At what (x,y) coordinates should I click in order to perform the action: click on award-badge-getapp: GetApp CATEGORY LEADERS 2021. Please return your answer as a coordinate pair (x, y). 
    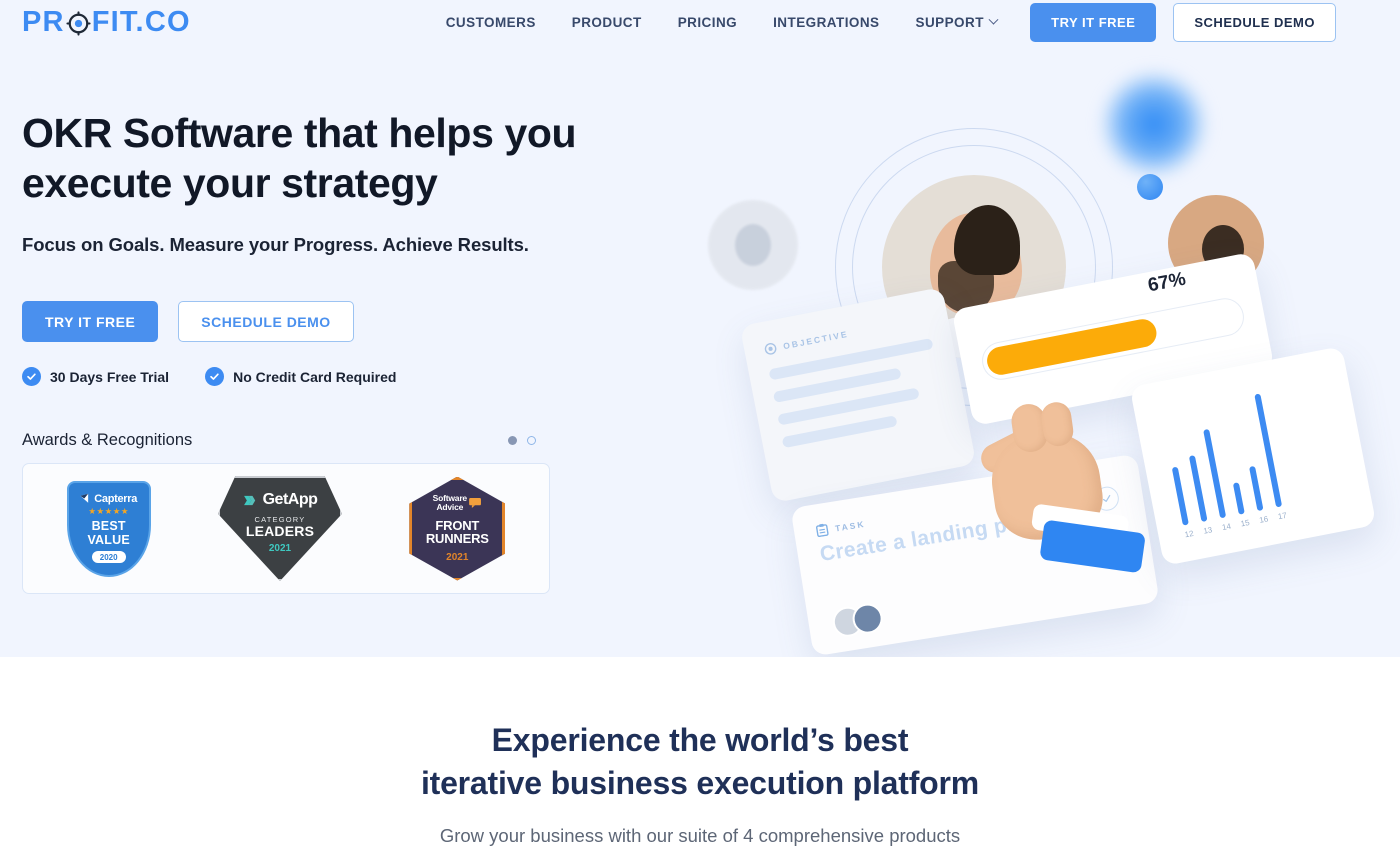
    Looking at the image, I should click on (279, 529).